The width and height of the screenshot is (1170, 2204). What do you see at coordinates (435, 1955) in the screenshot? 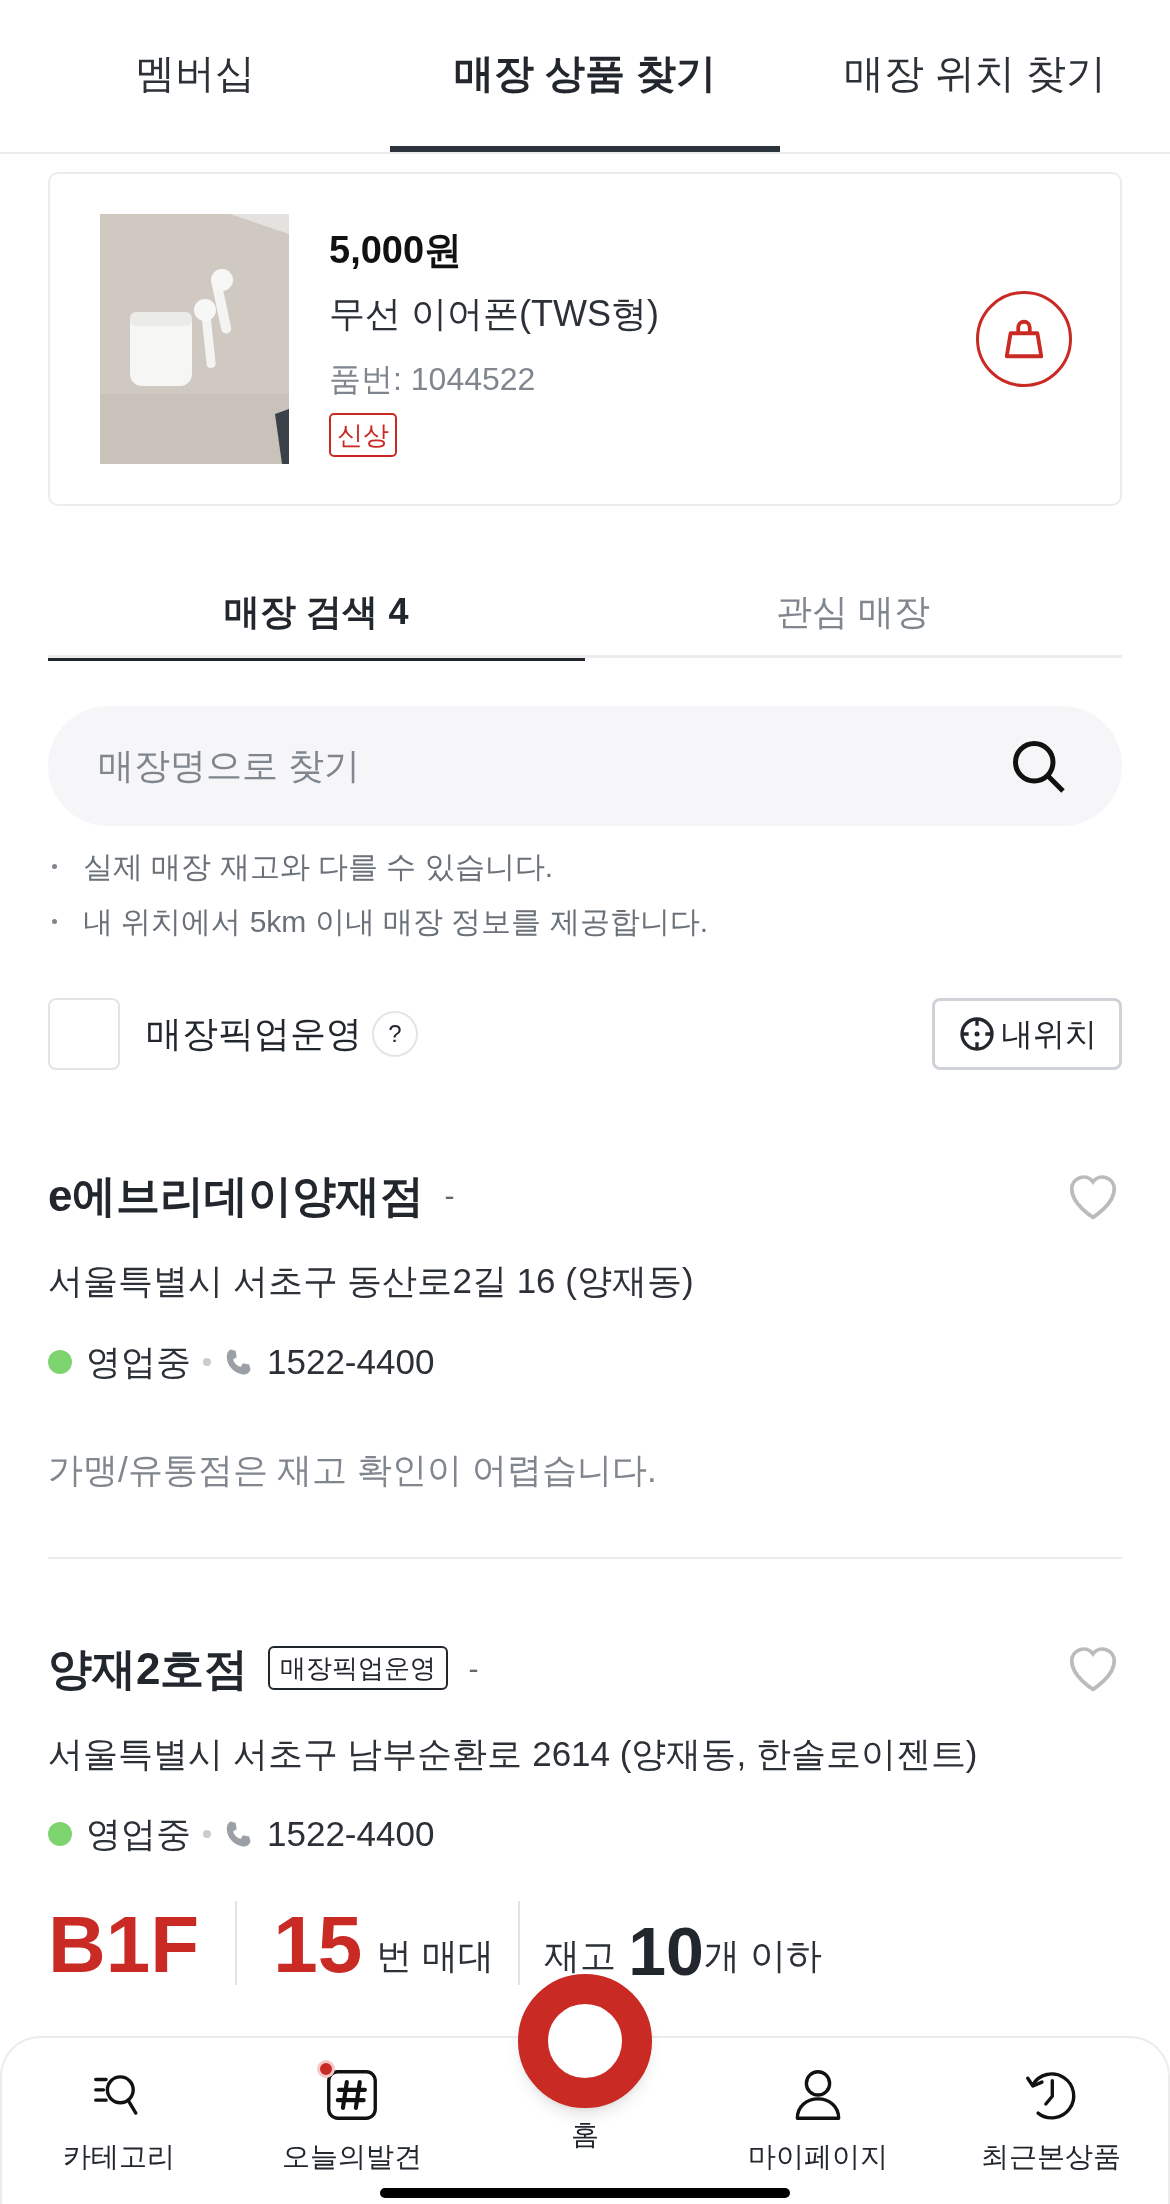
I see `stand-label: 번 매대` at bounding box center [435, 1955].